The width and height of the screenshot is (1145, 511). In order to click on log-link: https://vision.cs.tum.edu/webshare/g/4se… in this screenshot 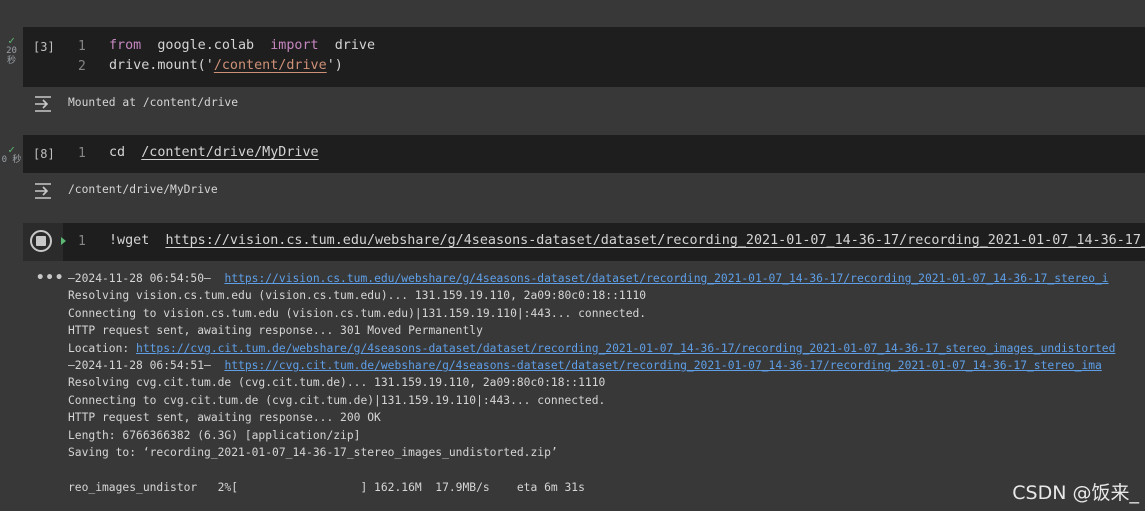, I will do `click(666, 278)`.